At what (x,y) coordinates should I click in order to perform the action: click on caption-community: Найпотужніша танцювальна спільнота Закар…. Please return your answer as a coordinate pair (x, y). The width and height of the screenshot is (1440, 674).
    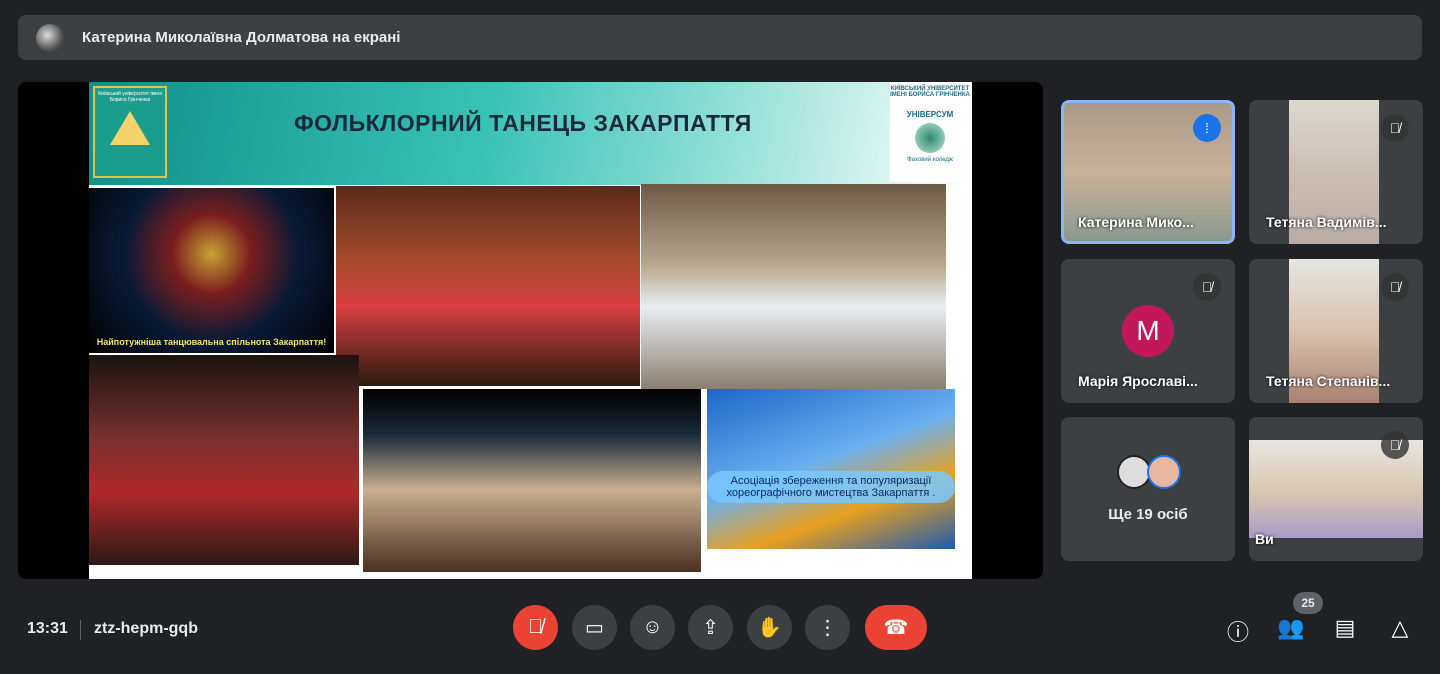
    Looking at the image, I should click on (211, 342).